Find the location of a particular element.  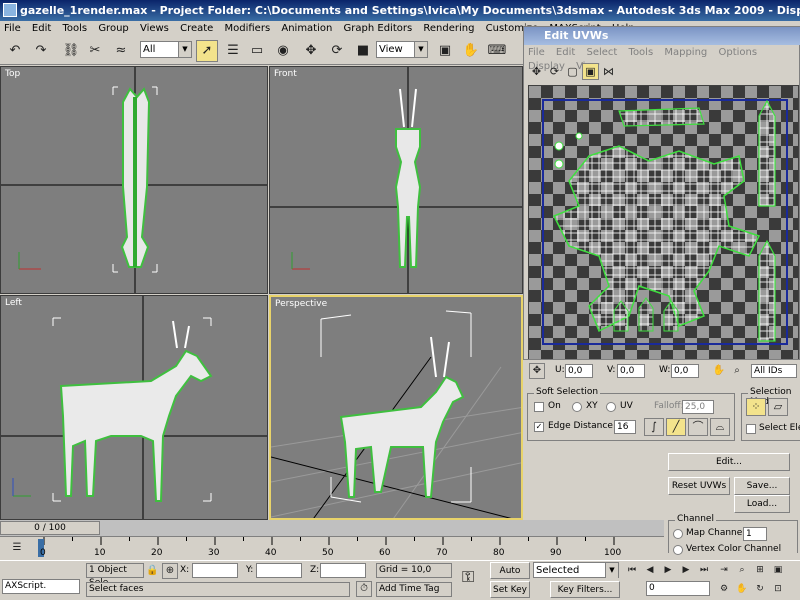

time-configuration-icon: ⚙ is located at coordinates (724, 589).